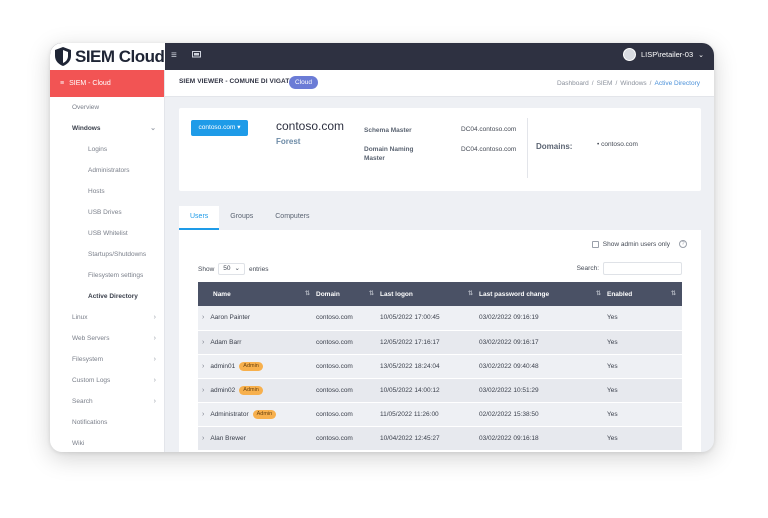  I want to click on sidebar-item-startups-shutdowns: Startups/Shutdowns, so click(107, 254).